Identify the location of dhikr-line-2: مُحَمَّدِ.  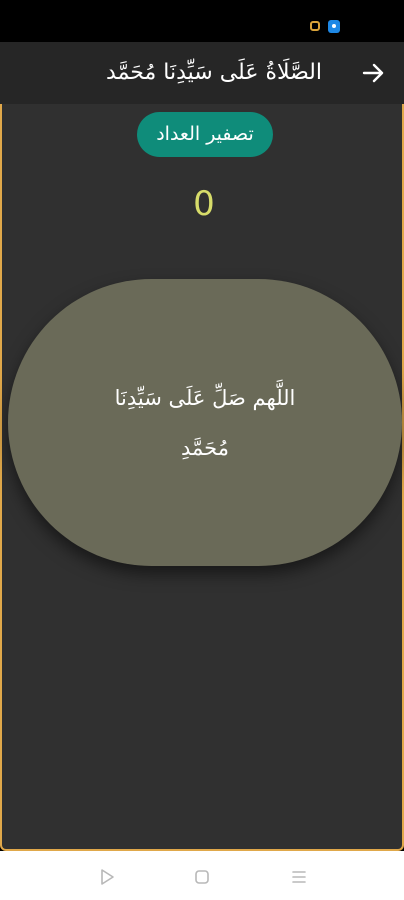
(205, 447).